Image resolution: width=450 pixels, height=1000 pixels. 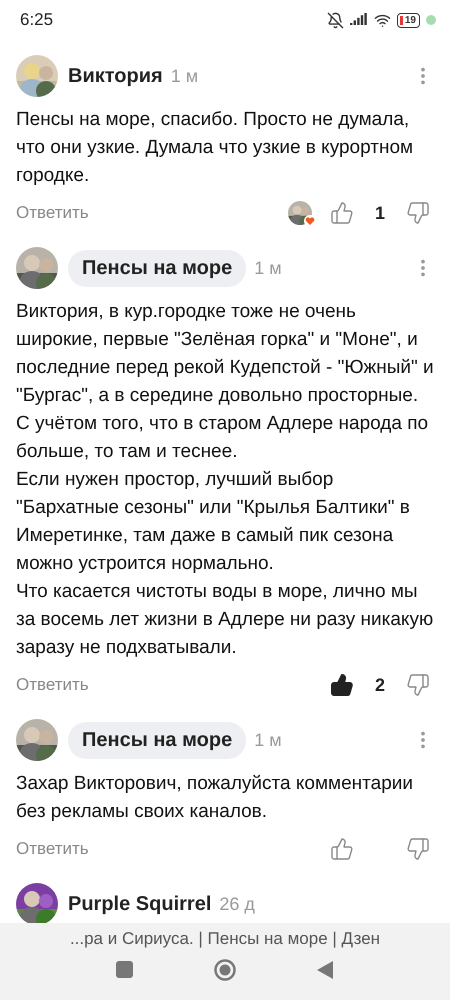 I want to click on back-button, so click(x=325, y=970).